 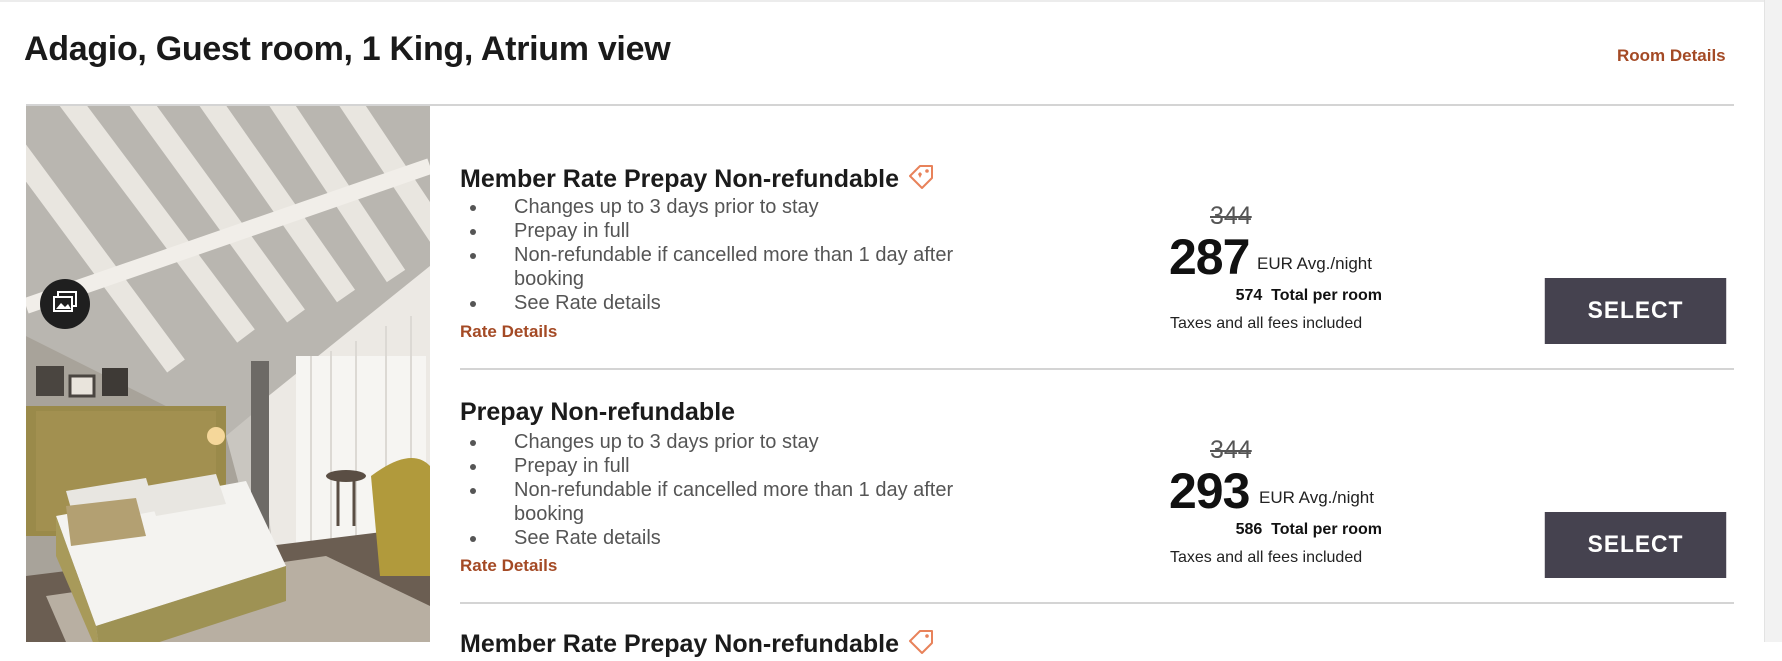 What do you see at coordinates (1671, 56) in the screenshot?
I see `room-details-link: Room Details` at bounding box center [1671, 56].